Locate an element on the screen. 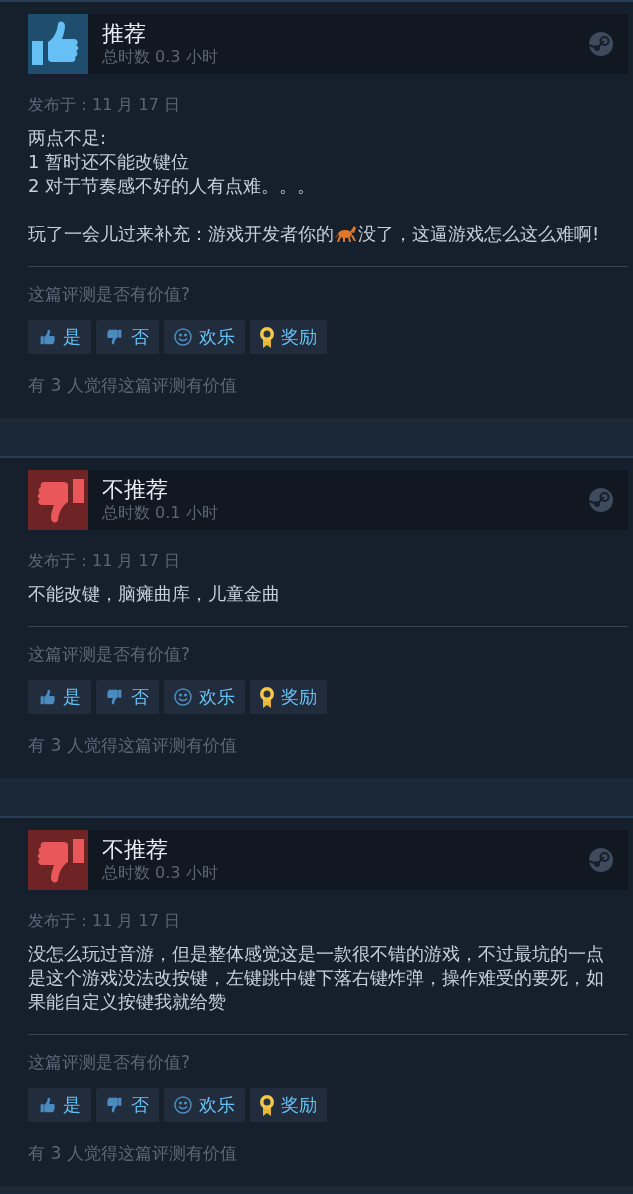 The image size is (633, 1194). review-text: 1 暂时还不能改键位 is located at coordinates (109, 162).